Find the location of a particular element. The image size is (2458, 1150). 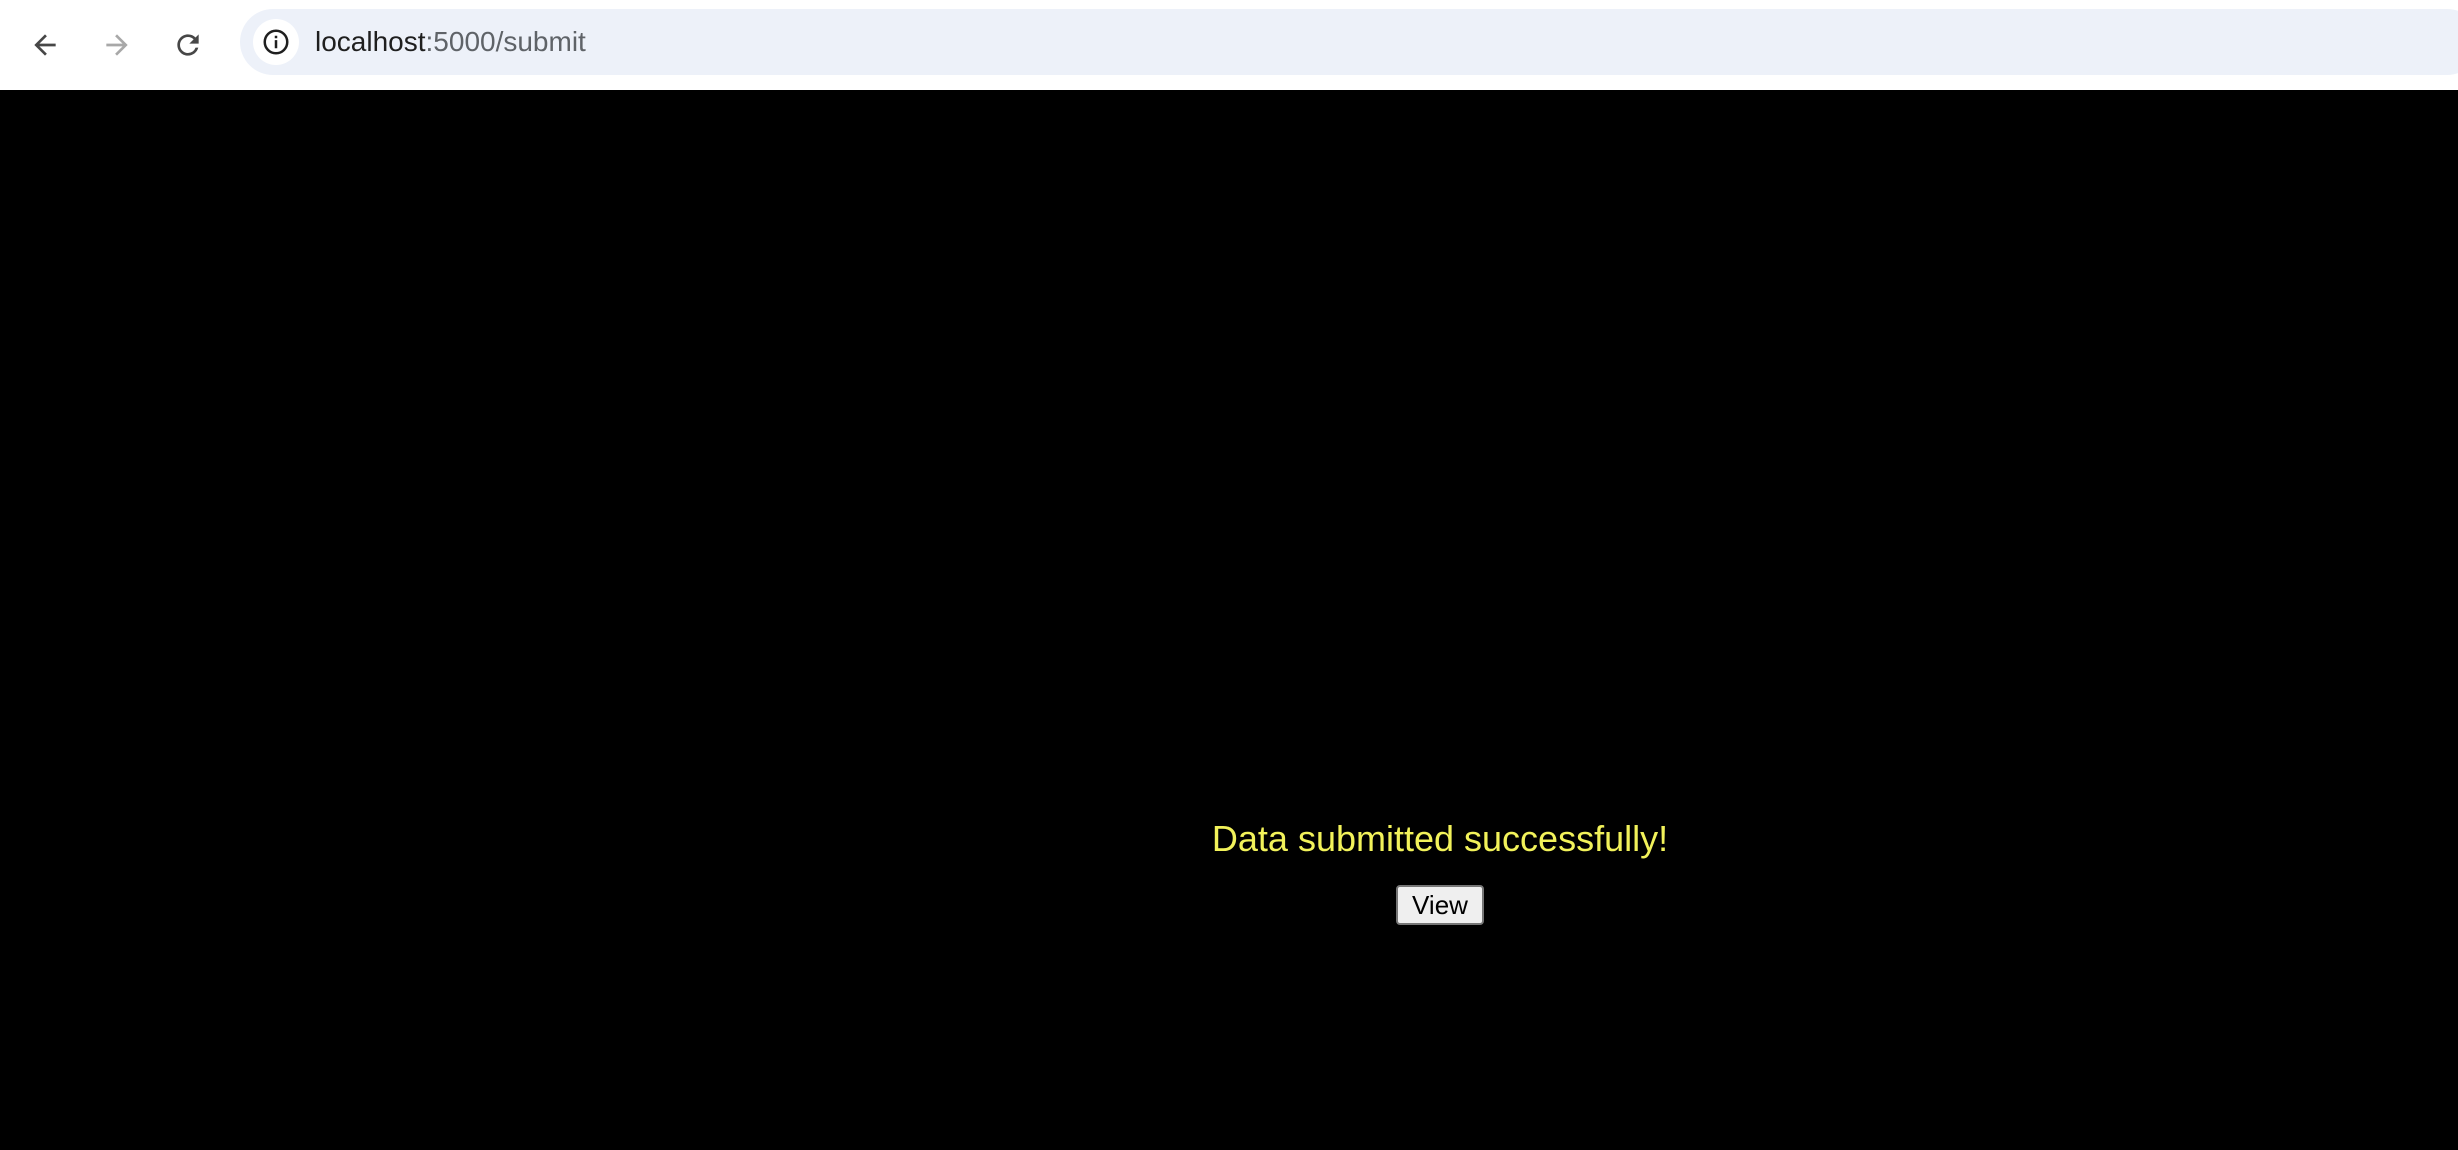

arrow-forward-icon is located at coordinates (117, 45).